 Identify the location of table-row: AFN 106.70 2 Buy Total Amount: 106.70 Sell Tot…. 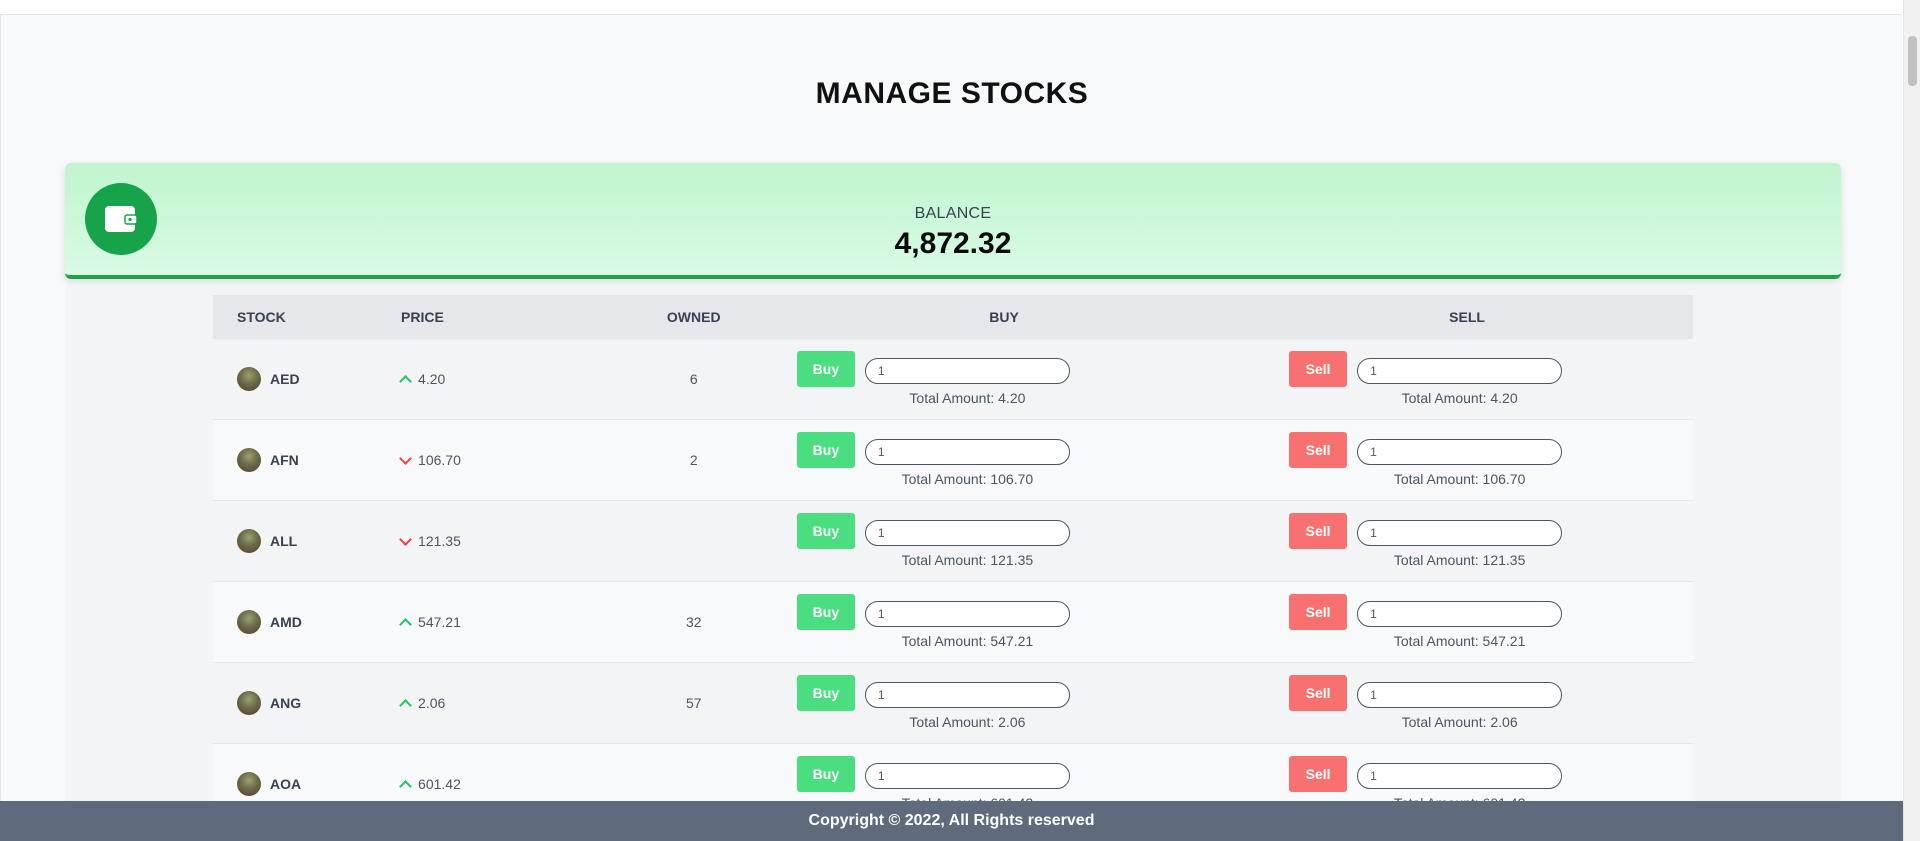
(953, 460).